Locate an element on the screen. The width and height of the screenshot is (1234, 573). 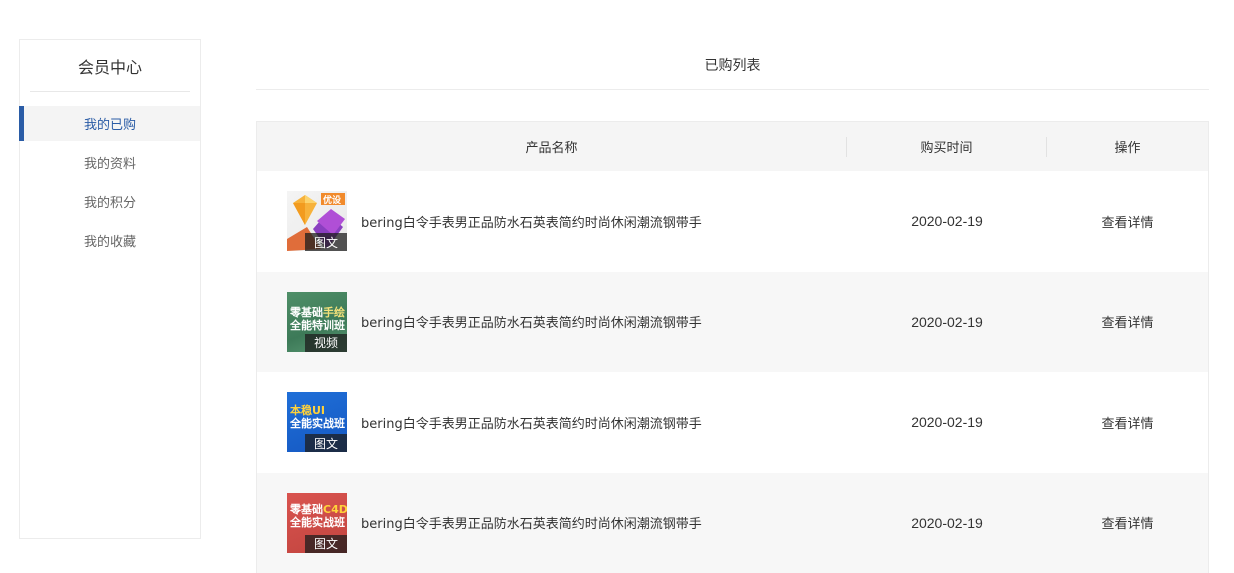
sidebar-item-points: 我的积分 is located at coordinates (110, 201).